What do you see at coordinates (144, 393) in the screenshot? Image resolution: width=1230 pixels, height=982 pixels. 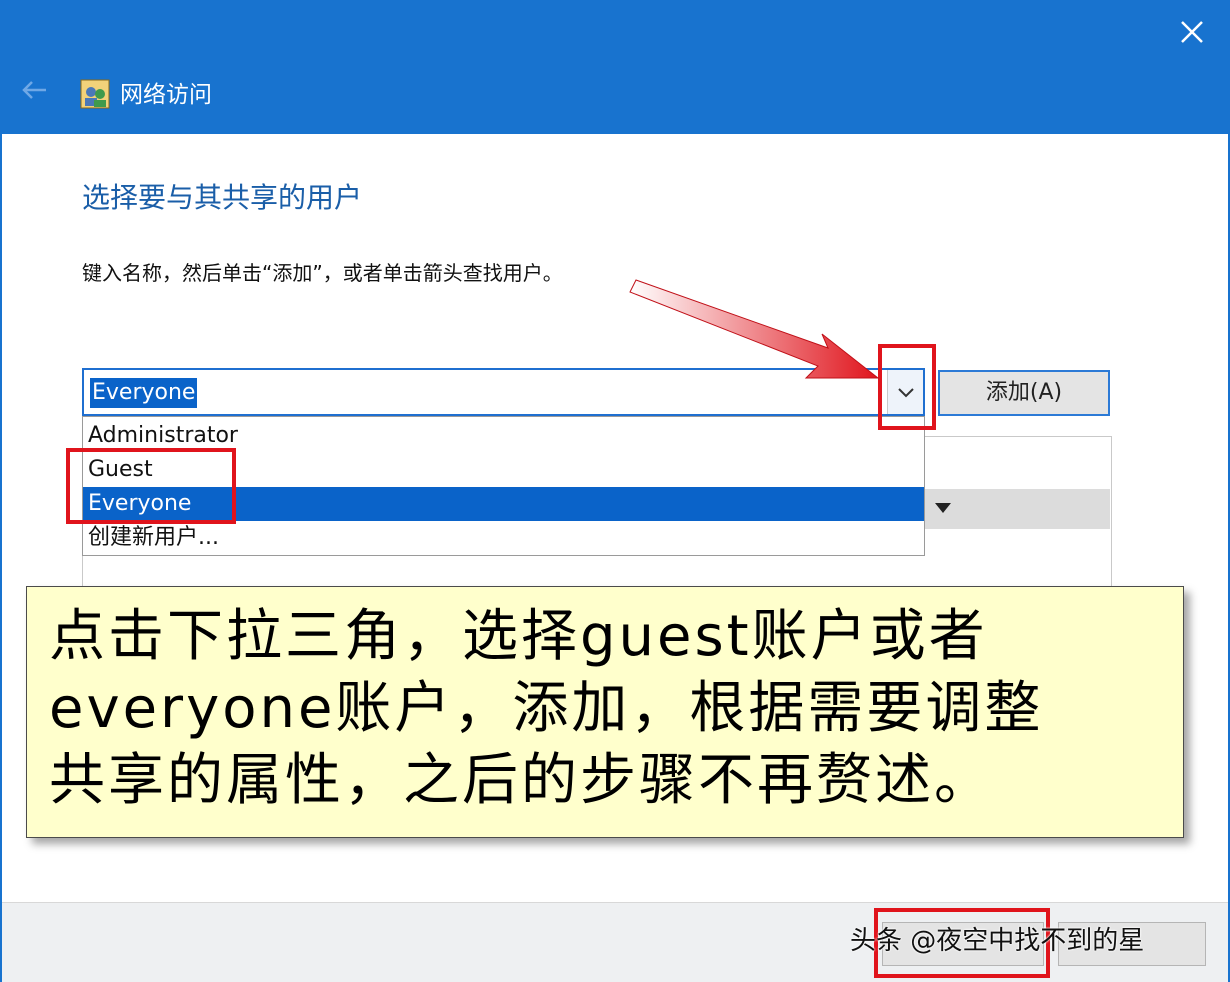 I see `user-combobox-value: Everyone` at bounding box center [144, 393].